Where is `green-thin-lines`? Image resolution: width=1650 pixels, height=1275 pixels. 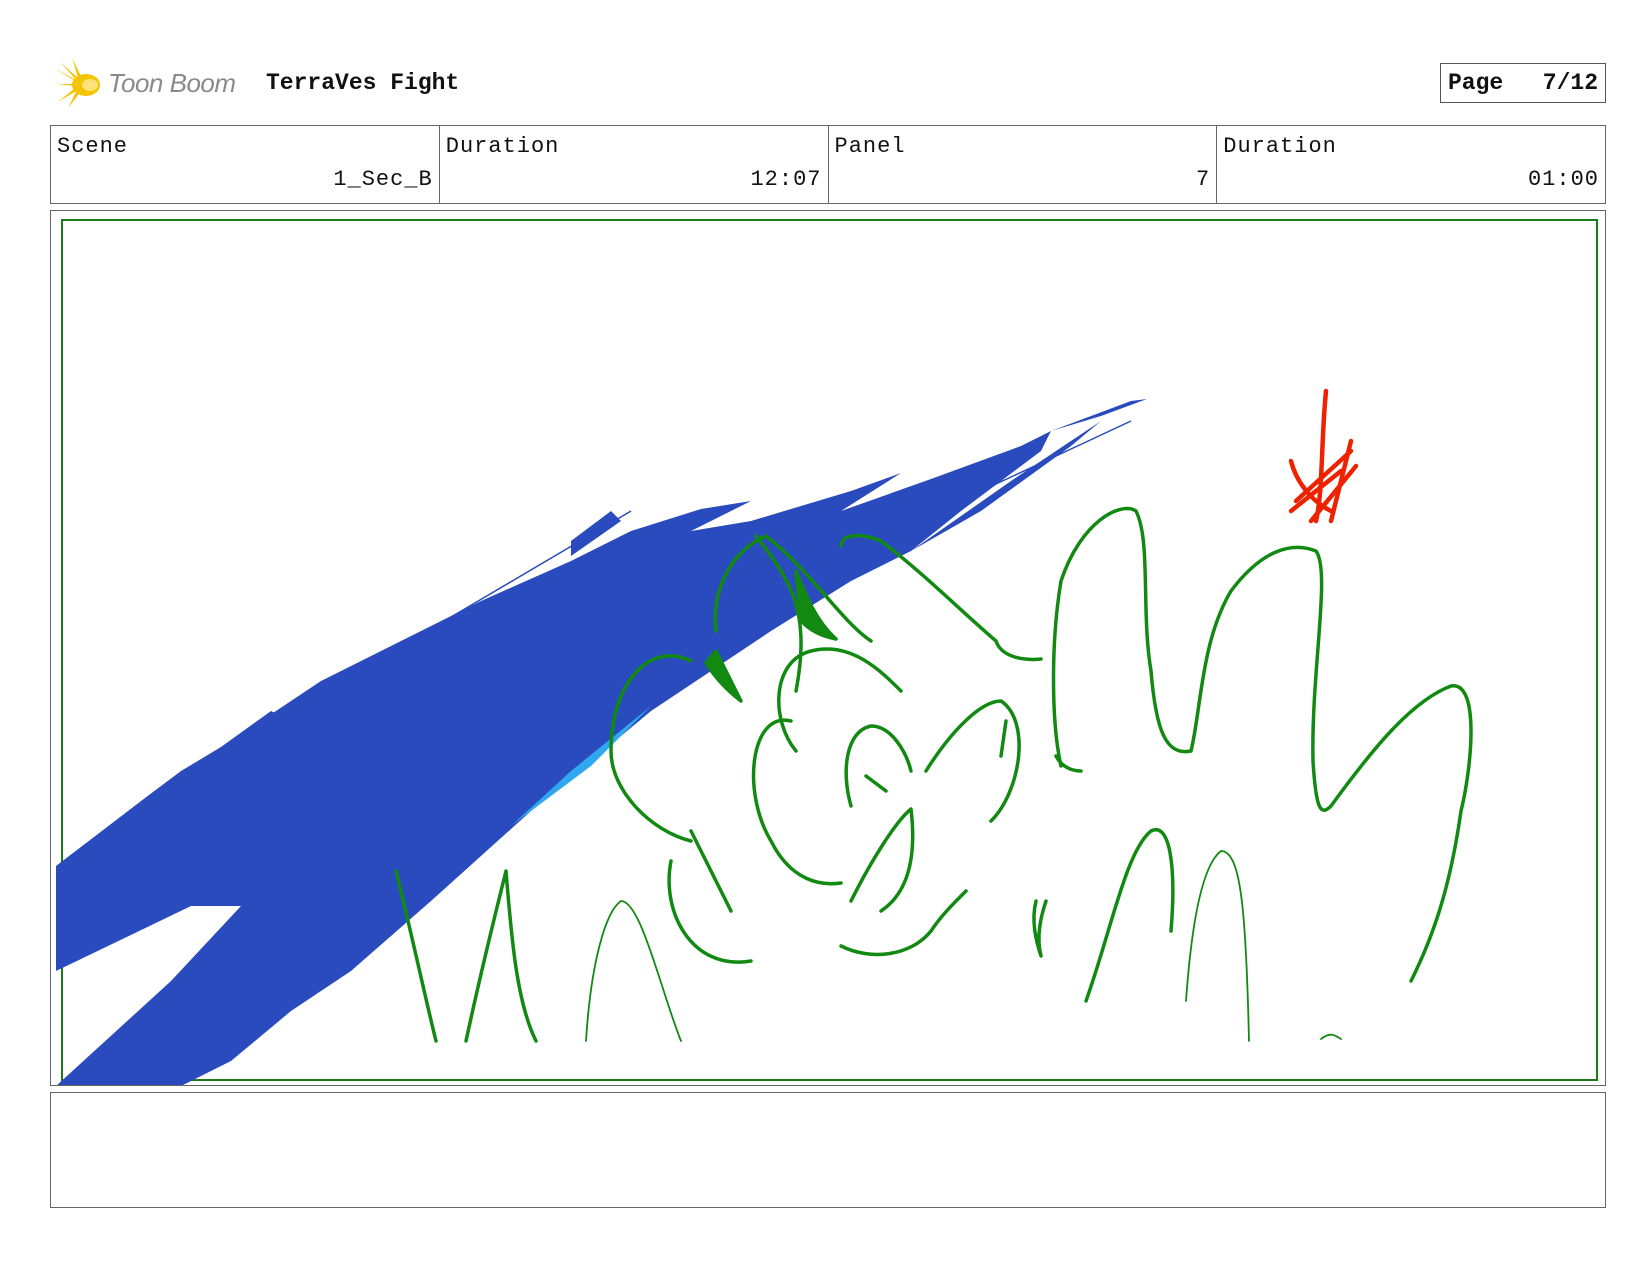
green-thin-lines is located at coordinates (963, 946).